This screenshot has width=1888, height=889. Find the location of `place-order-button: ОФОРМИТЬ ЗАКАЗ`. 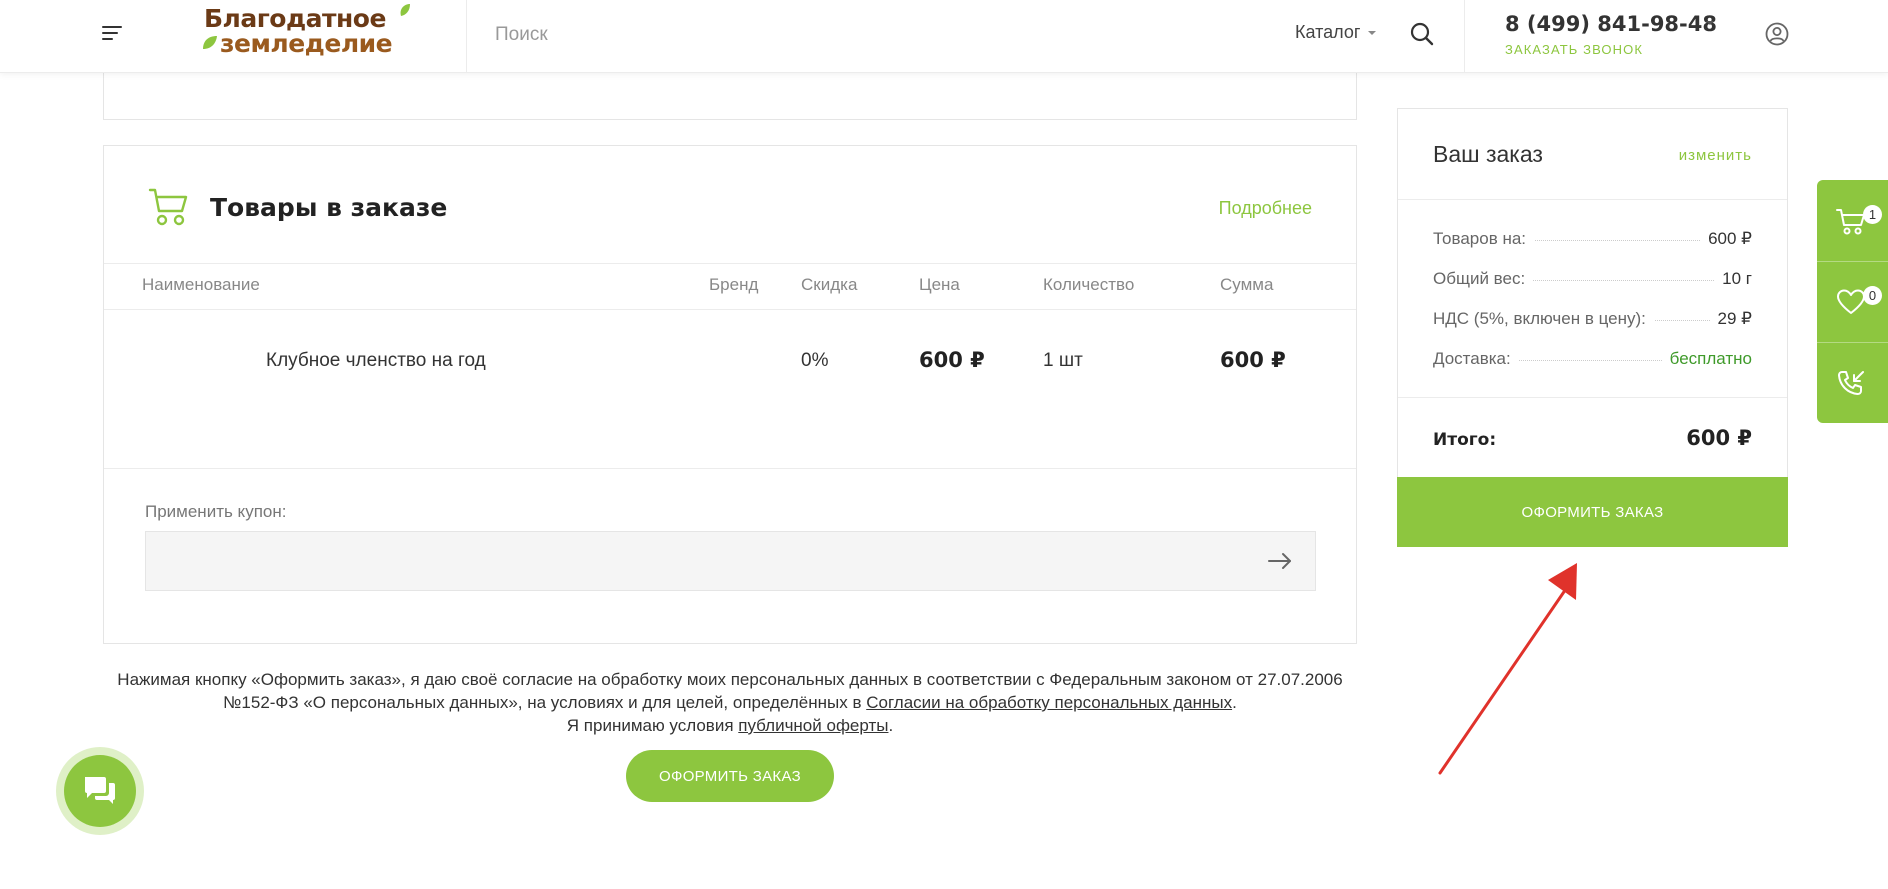

place-order-button: ОФОРМИТЬ ЗАКАЗ is located at coordinates (730, 776).